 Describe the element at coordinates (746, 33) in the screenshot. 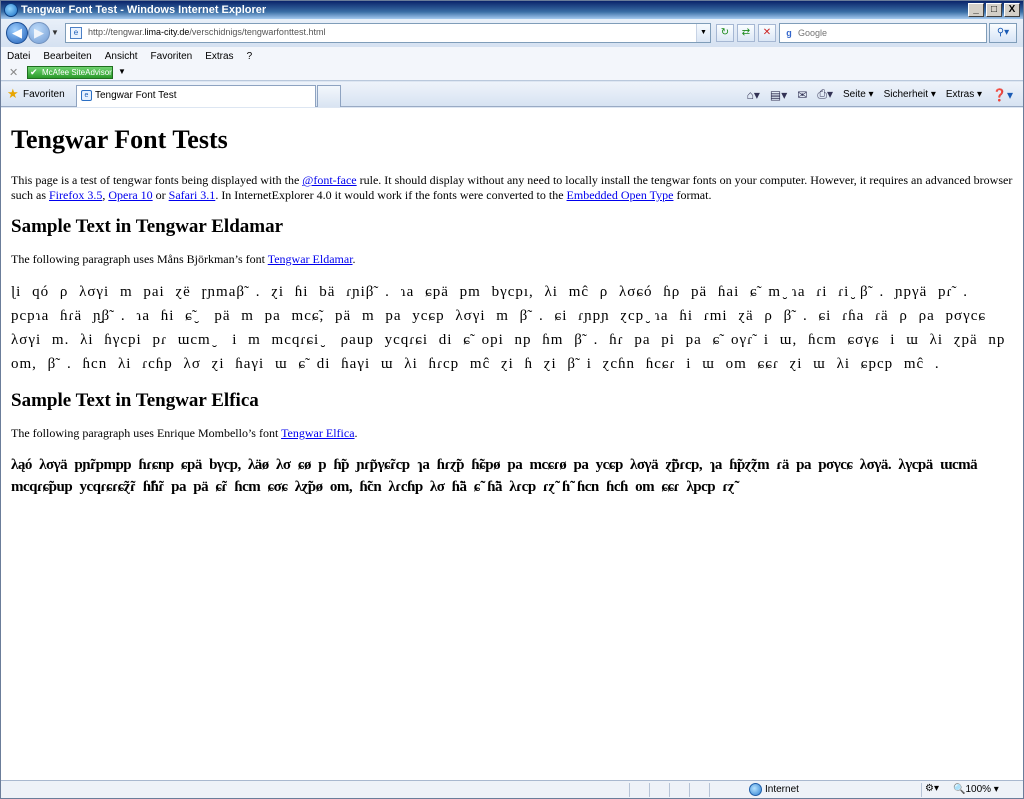

I see `refresh-icon: ⇄` at that location.